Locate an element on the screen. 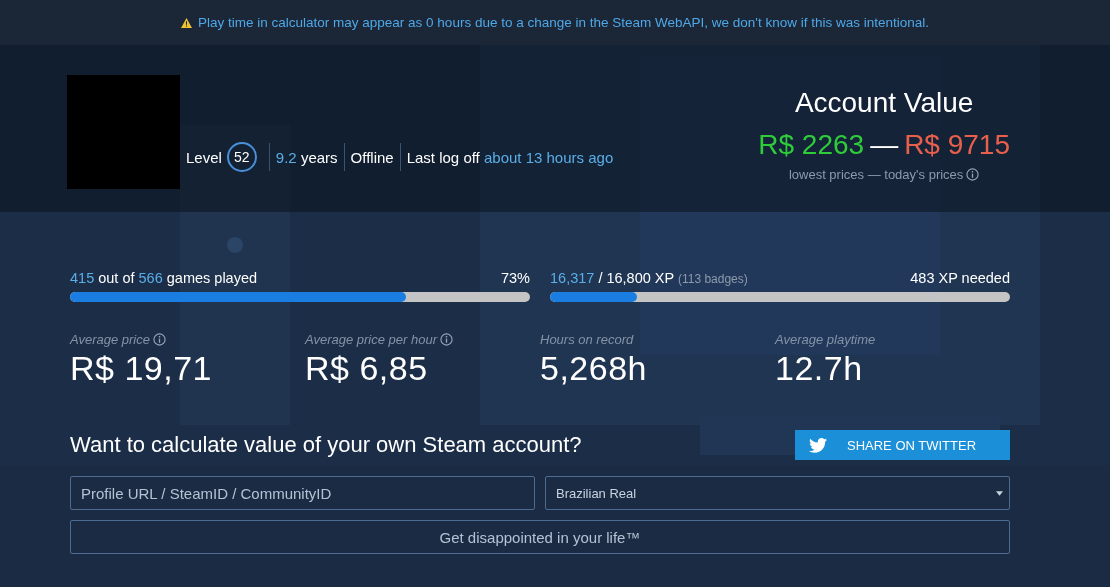 This screenshot has height=587, width=1110. xp-text: 16,317 / 16,800 XP (113 badges) is located at coordinates (649, 278).